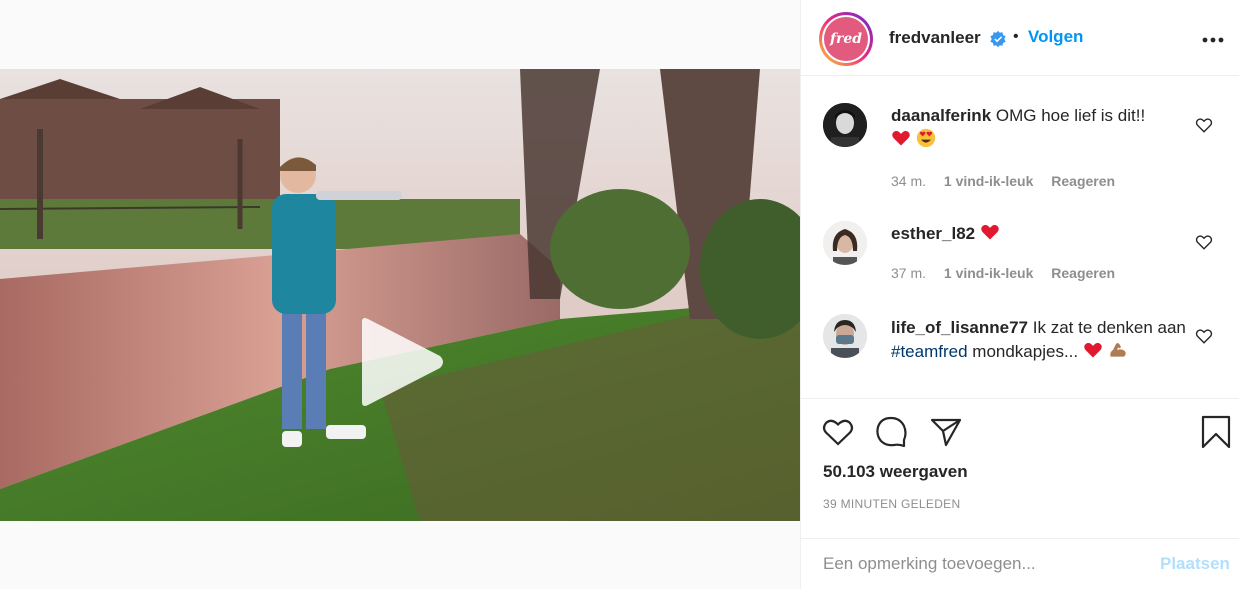 Image resolution: width=1239 pixels, height=589 pixels. What do you see at coordinates (1041, 128) in the screenshot?
I see `comment-body: daanalferink OMG hoe lief is dit!!` at bounding box center [1041, 128].